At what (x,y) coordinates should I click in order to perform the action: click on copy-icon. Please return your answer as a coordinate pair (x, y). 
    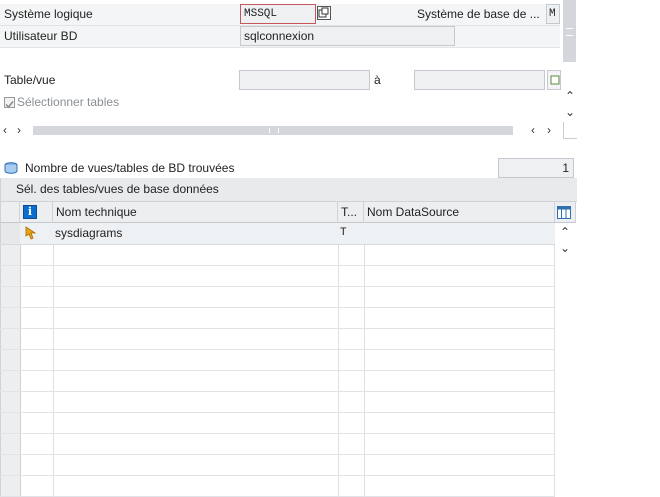
    Looking at the image, I should click on (324, 13).